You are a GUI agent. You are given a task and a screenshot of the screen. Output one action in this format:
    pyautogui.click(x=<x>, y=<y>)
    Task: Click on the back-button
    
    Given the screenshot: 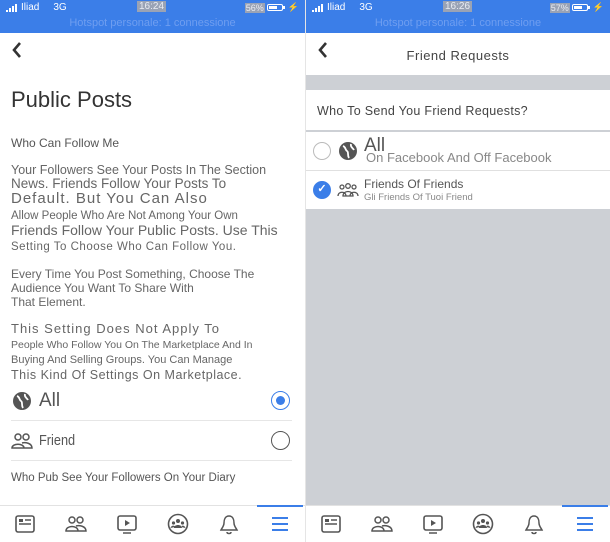 What is the action you would take?
    pyautogui.click(x=17, y=52)
    